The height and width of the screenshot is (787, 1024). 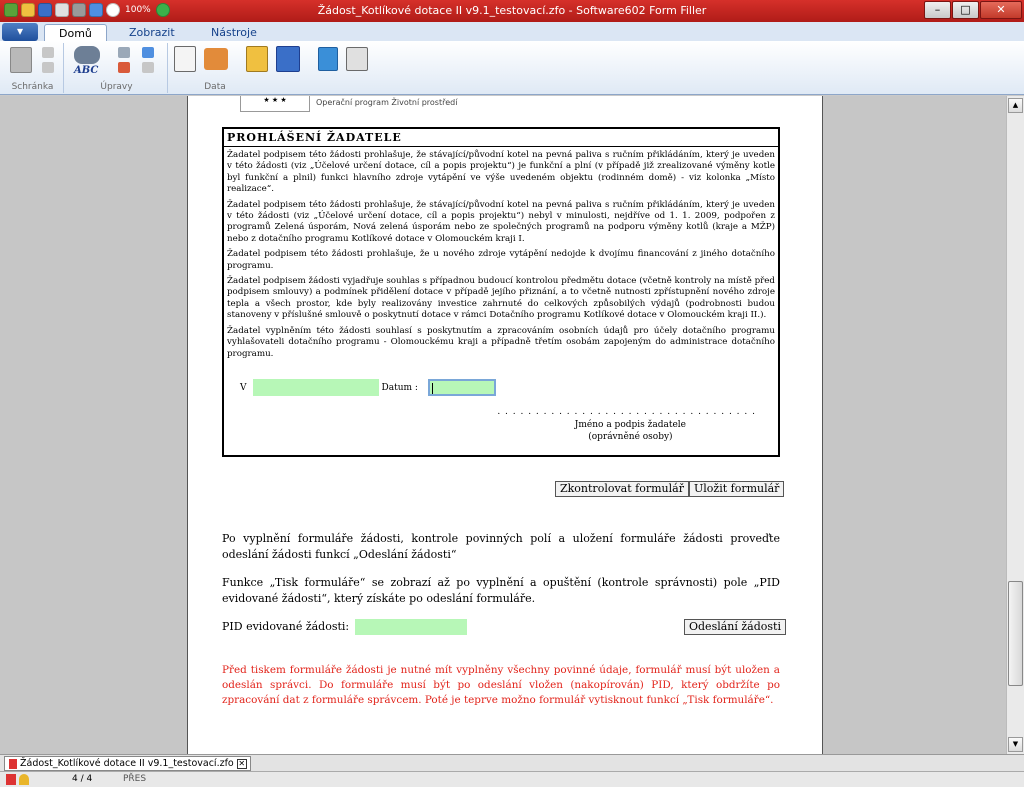 I want to click on copy-icon, so click(x=48, y=67).